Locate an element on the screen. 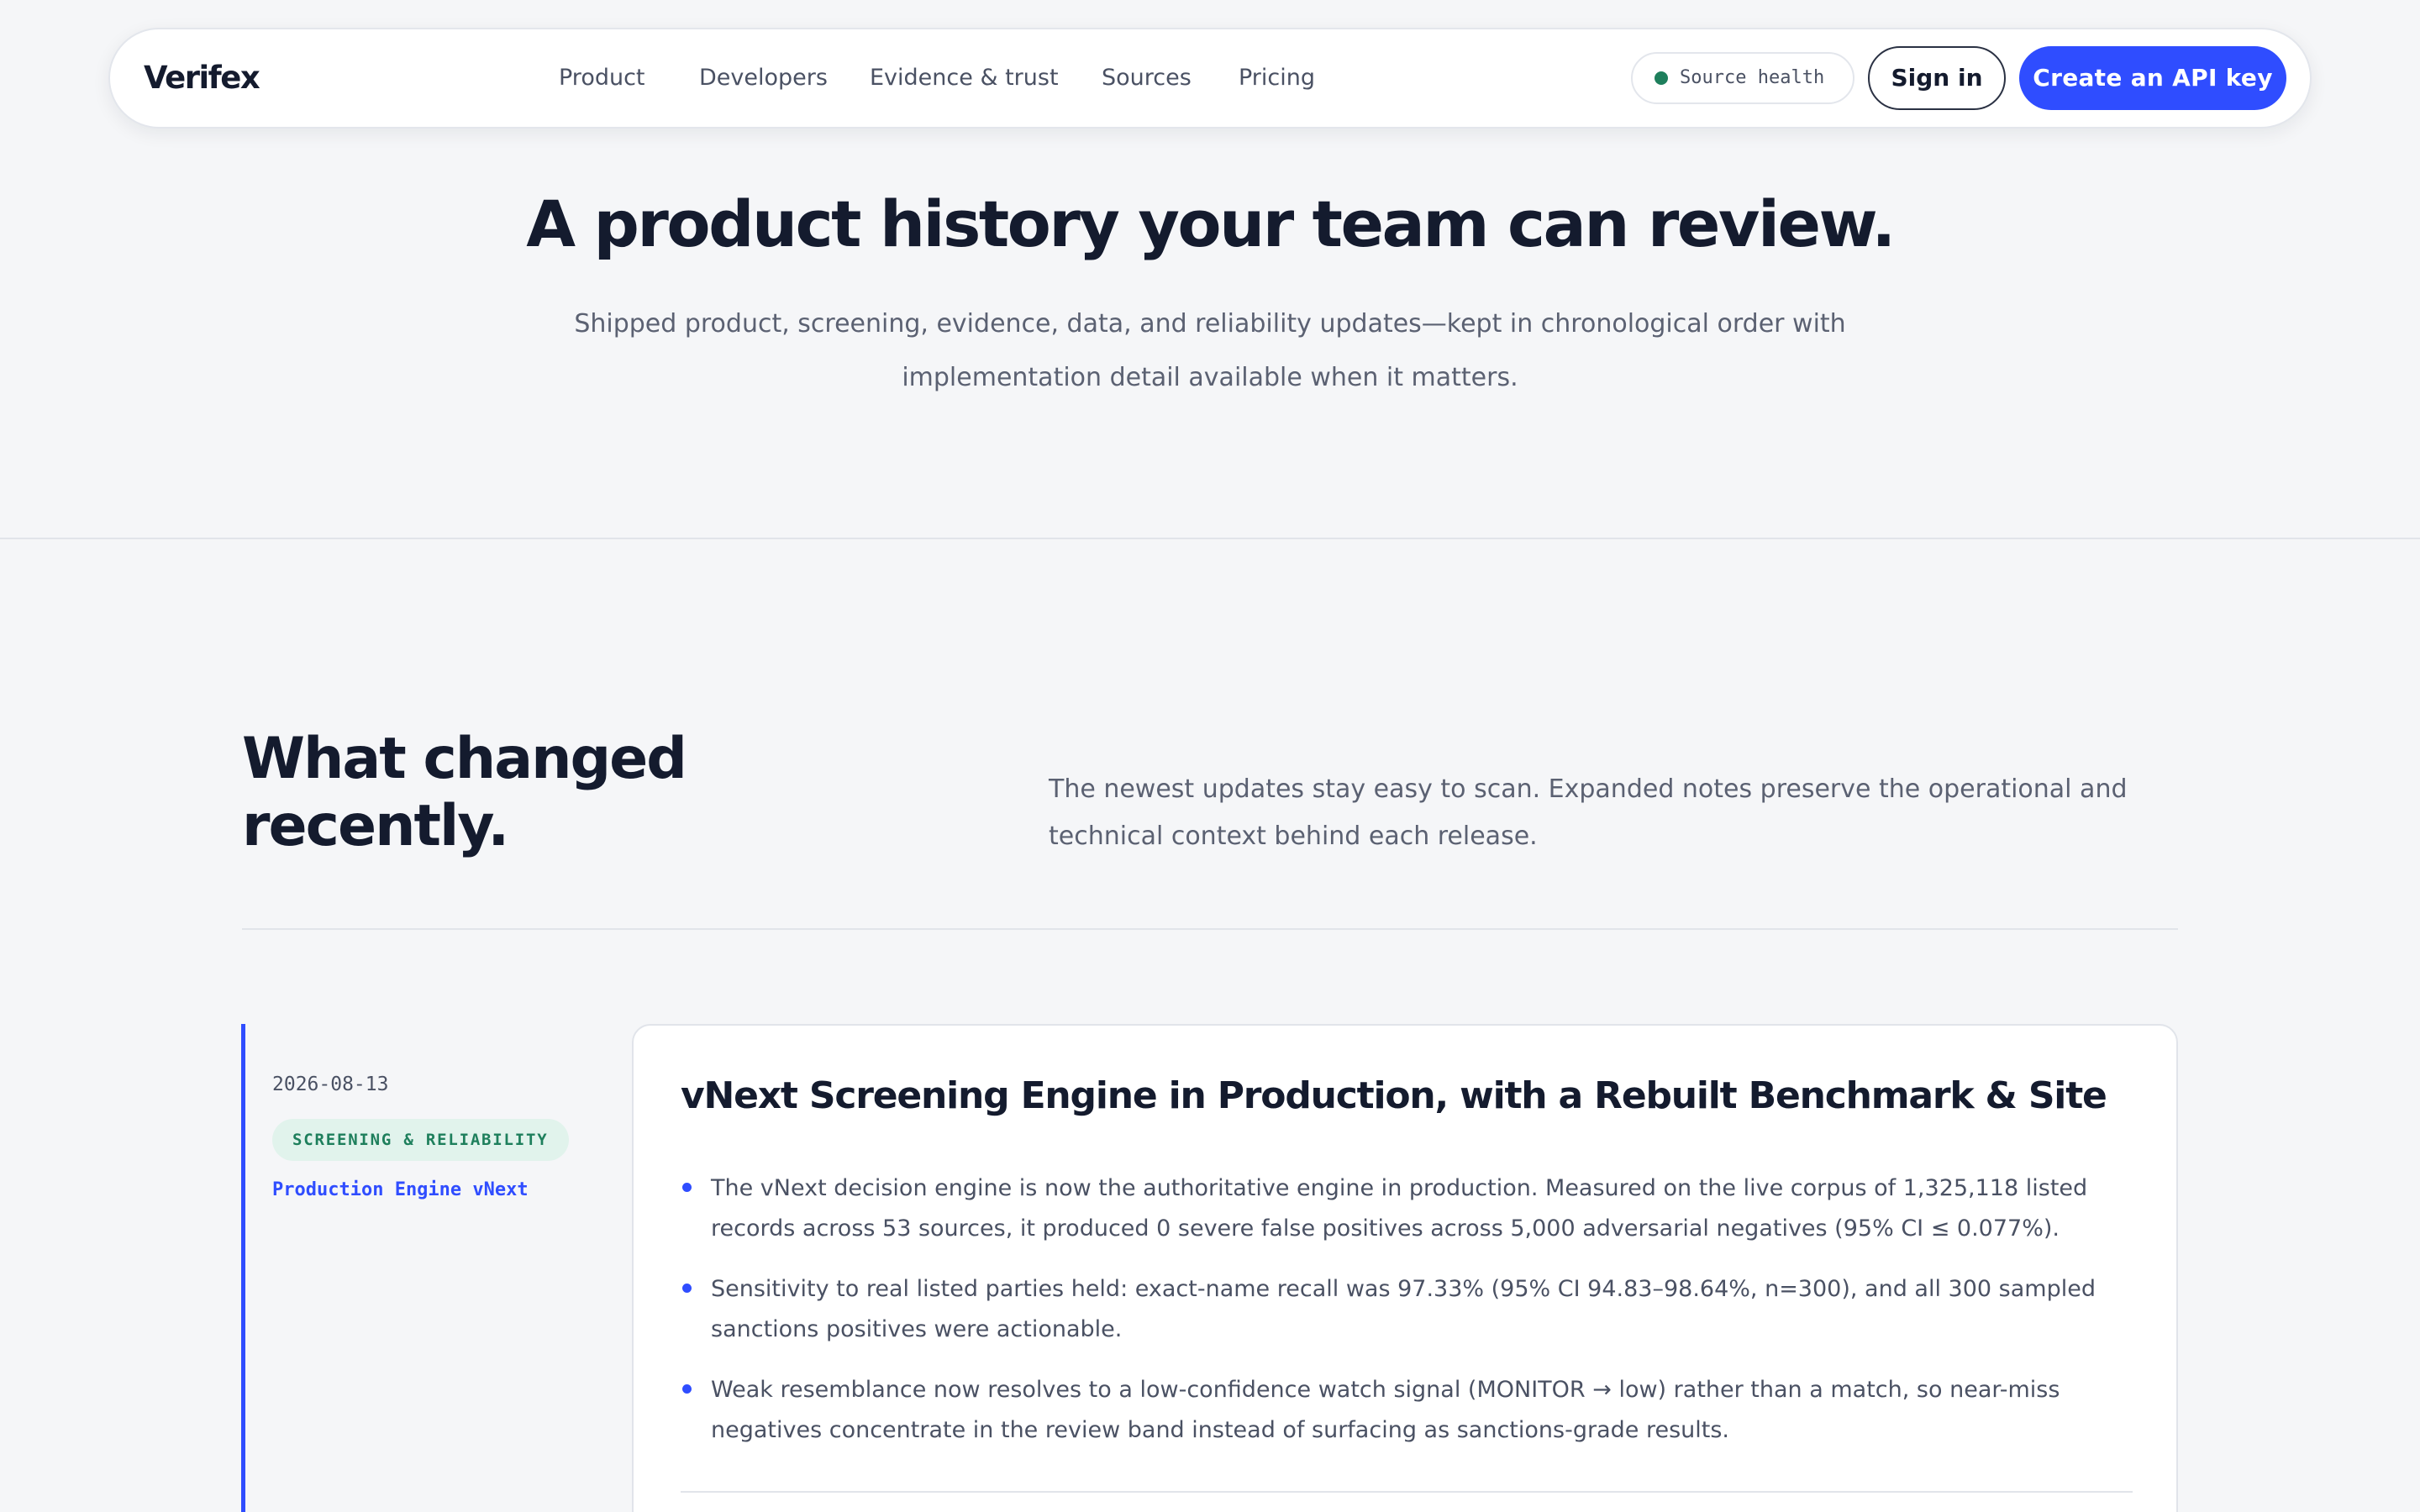 The width and height of the screenshot is (2420, 1512). nav-link-evidence-trust: Evidence & trust is located at coordinates (964, 78).